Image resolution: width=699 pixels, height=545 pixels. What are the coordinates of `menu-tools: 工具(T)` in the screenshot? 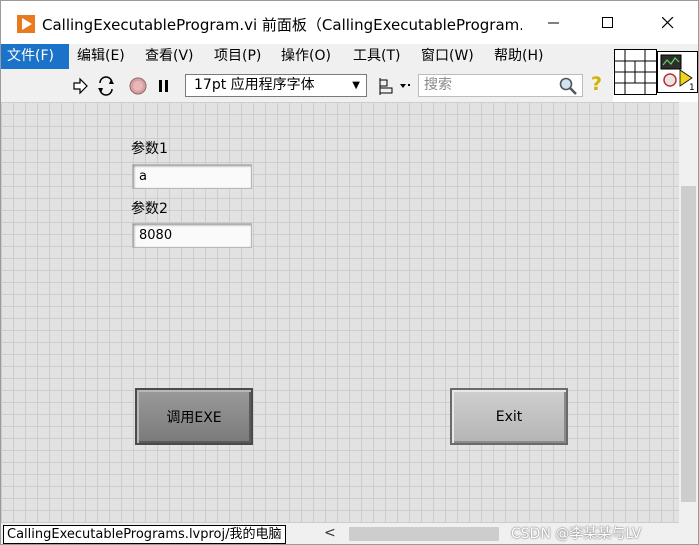 It's located at (376, 56).